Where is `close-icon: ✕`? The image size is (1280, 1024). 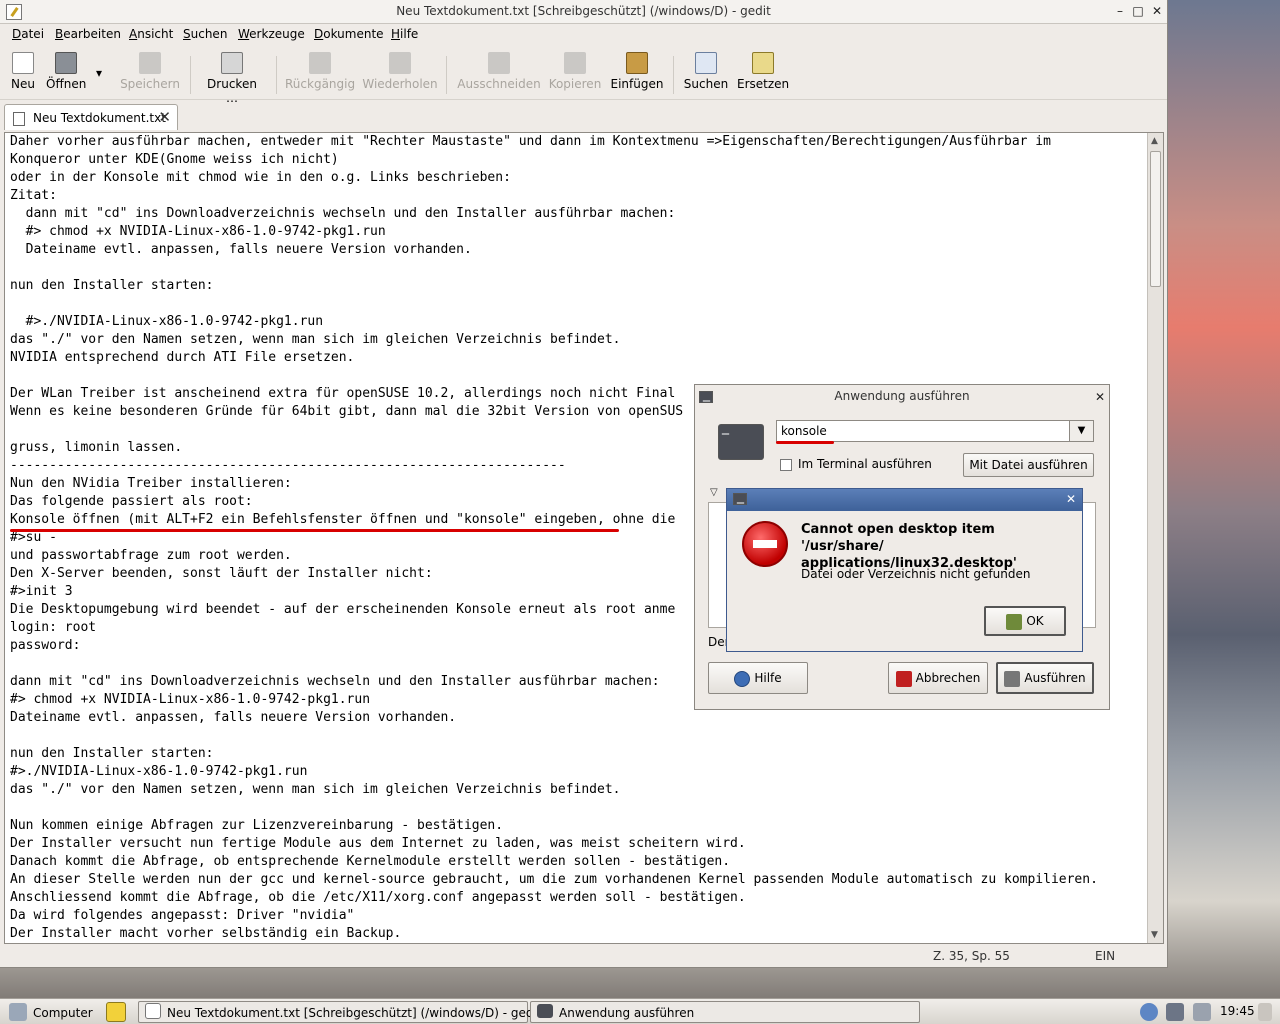 close-icon: ✕ is located at coordinates (1157, 11).